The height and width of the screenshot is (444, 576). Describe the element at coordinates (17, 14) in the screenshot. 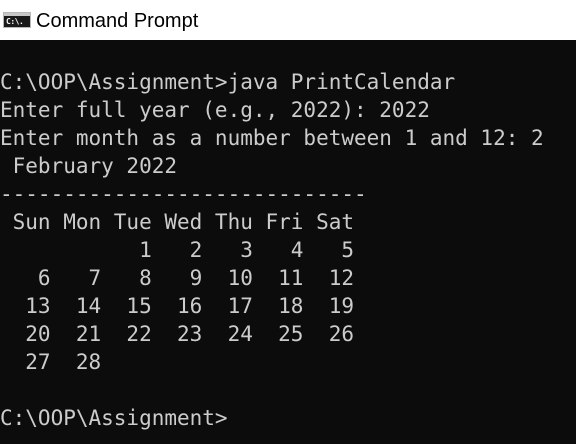

I see `icon-title-strip` at that location.